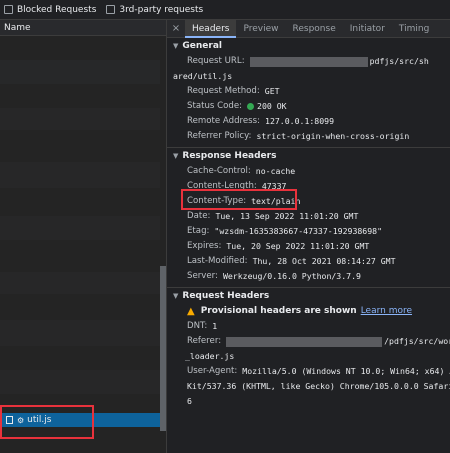 The image size is (450, 453). Describe the element at coordinates (21, 420) in the screenshot. I see `gear-icon: ⚙` at that location.